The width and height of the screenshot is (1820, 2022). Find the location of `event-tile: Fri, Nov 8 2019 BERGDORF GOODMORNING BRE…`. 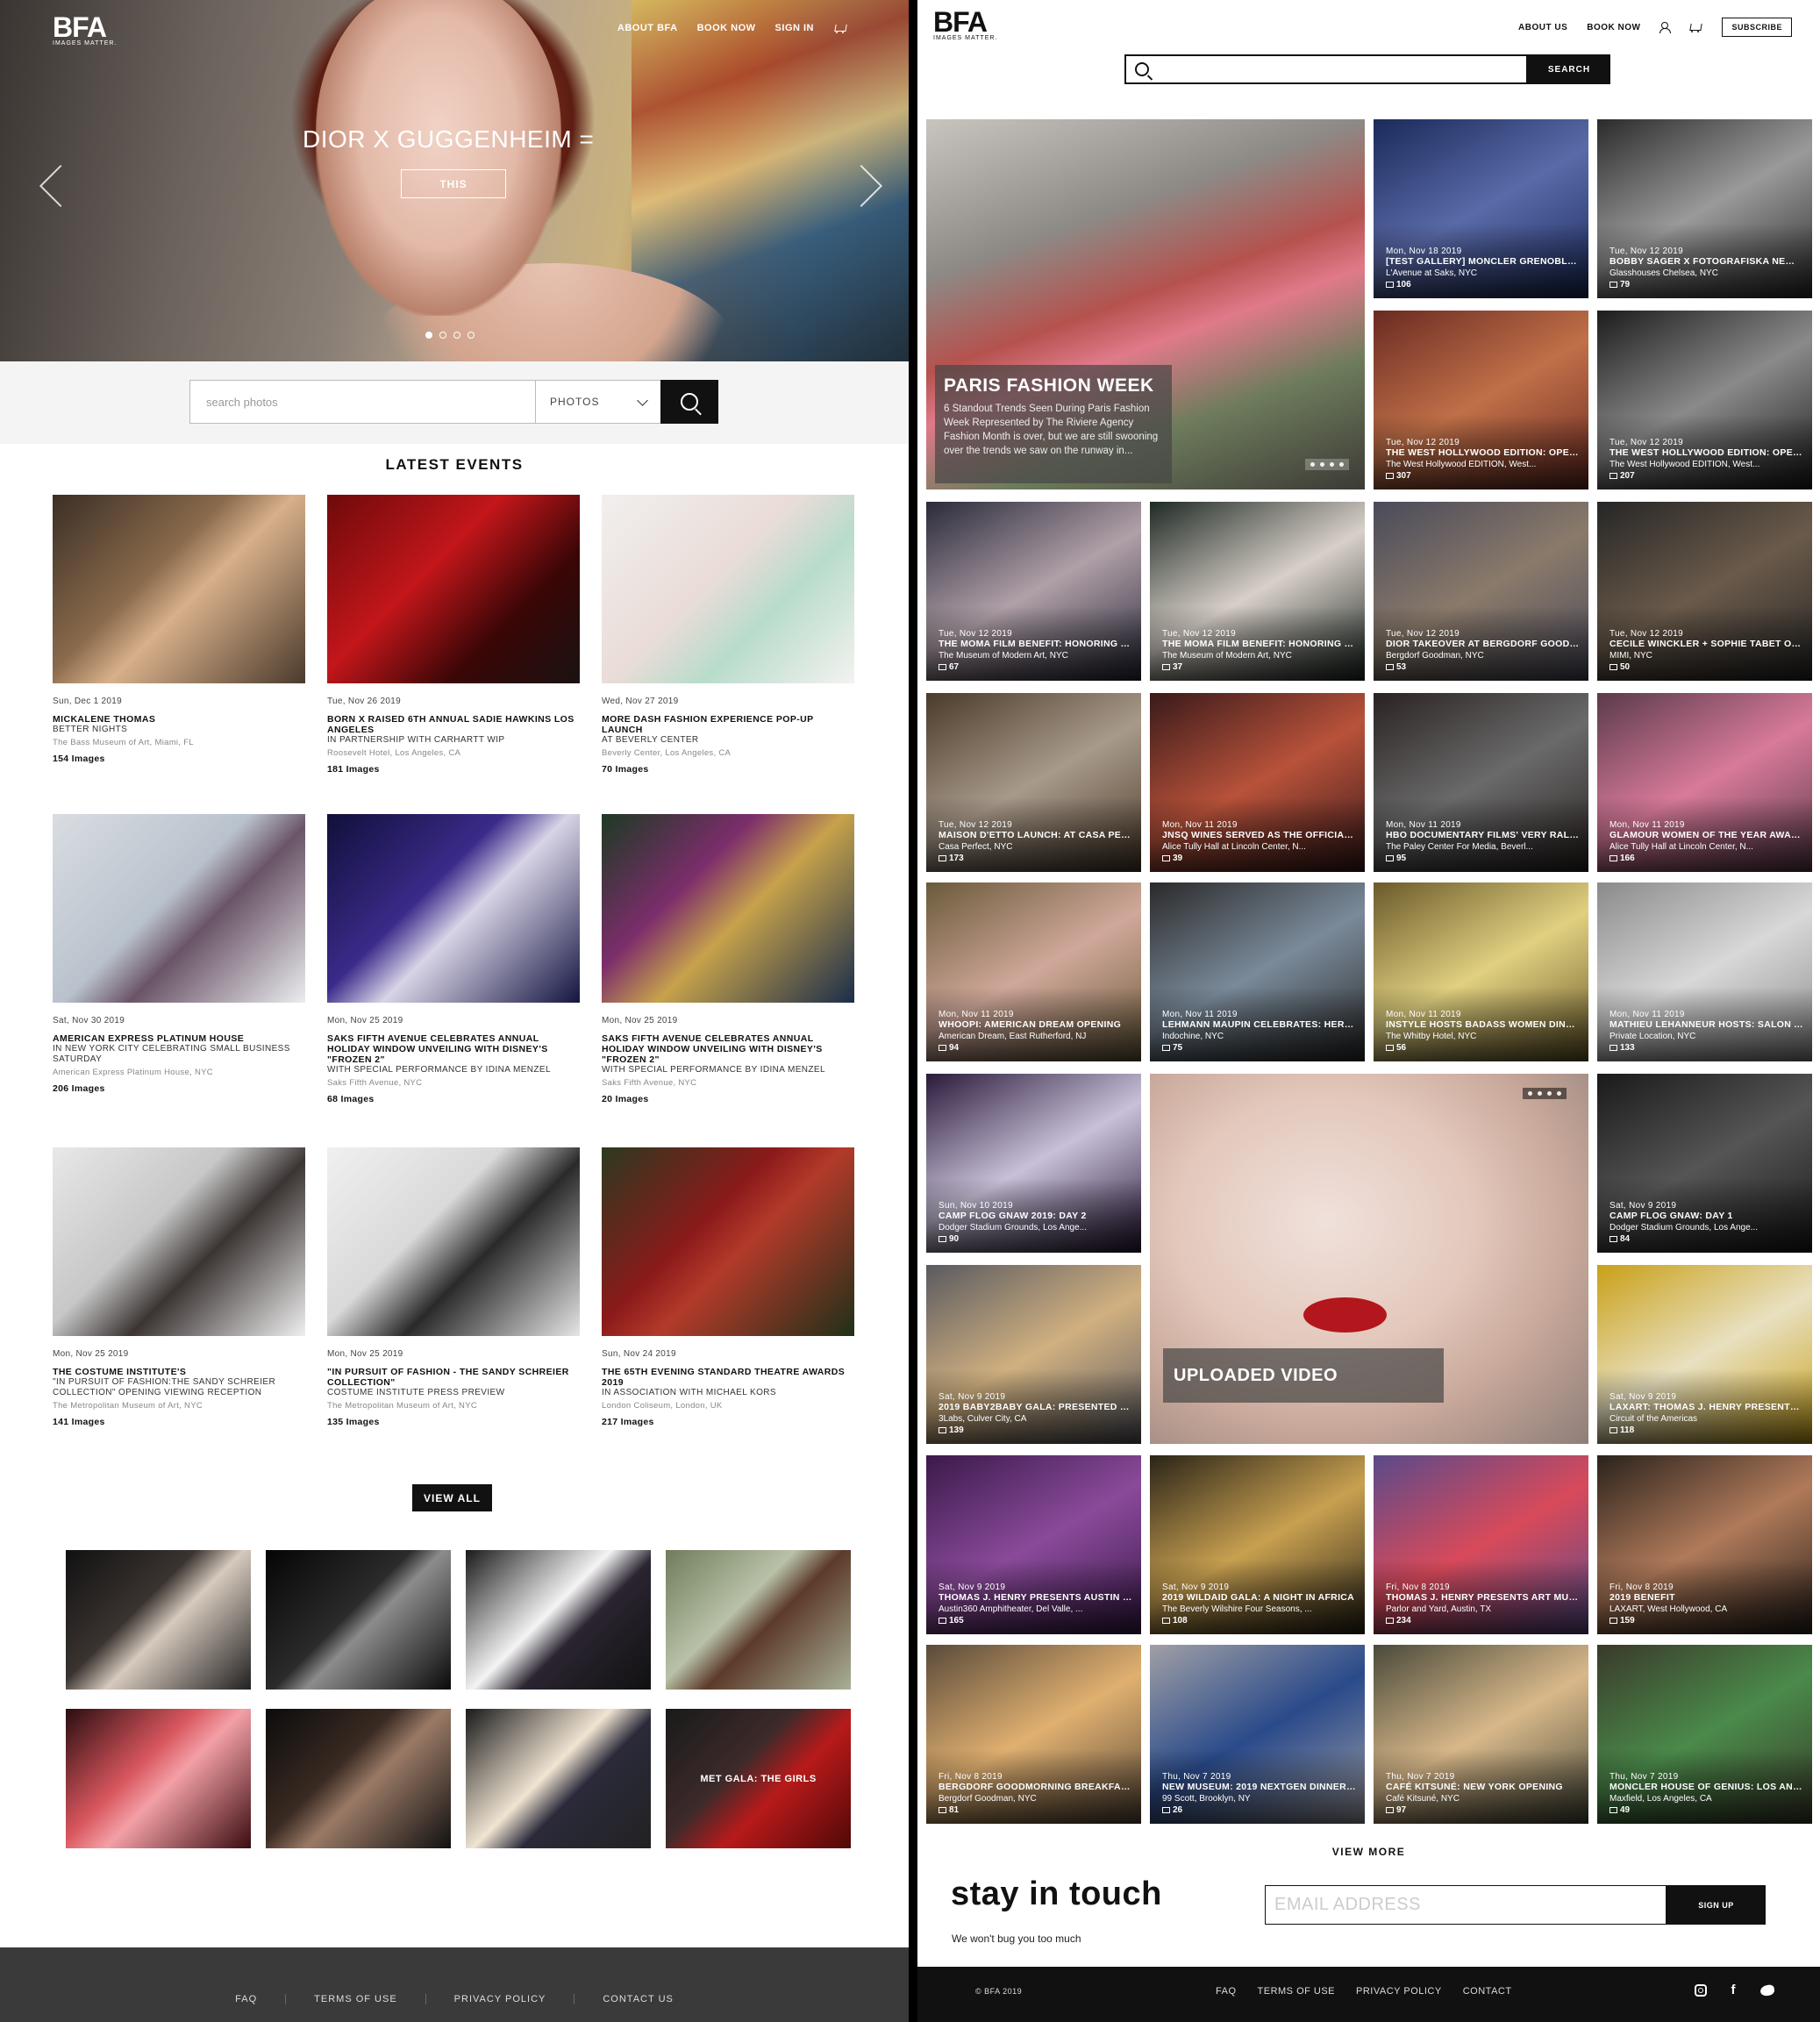

event-tile: Fri, Nov 8 2019 BERGDORF GOODMORNING BRE… is located at coordinates (1033, 1734).